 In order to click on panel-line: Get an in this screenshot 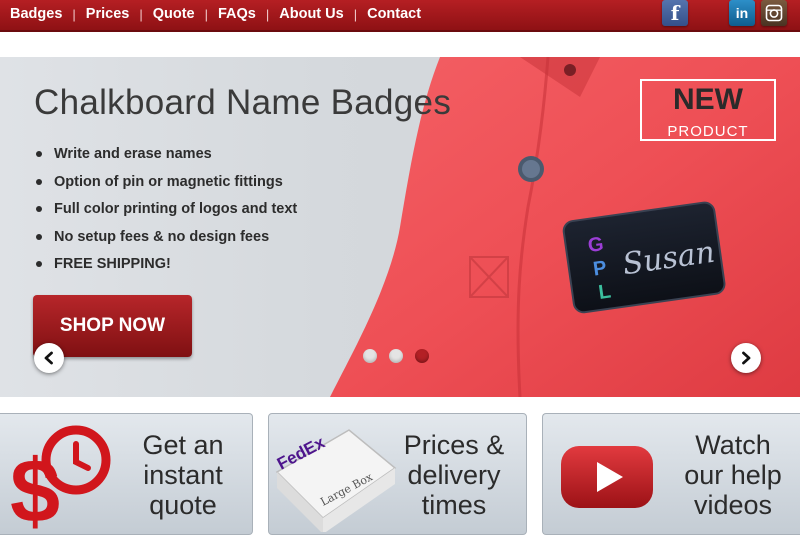, I will do `click(183, 445)`.